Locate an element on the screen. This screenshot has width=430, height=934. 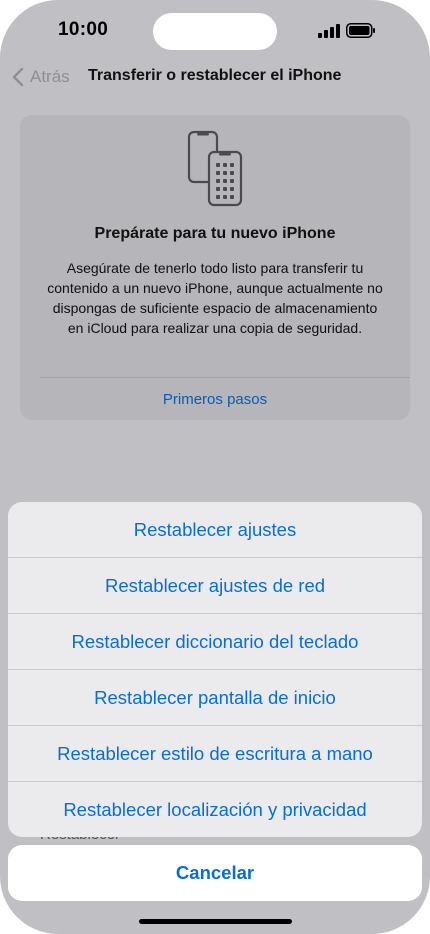
chevron-left-icon is located at coordinates (18, 77).